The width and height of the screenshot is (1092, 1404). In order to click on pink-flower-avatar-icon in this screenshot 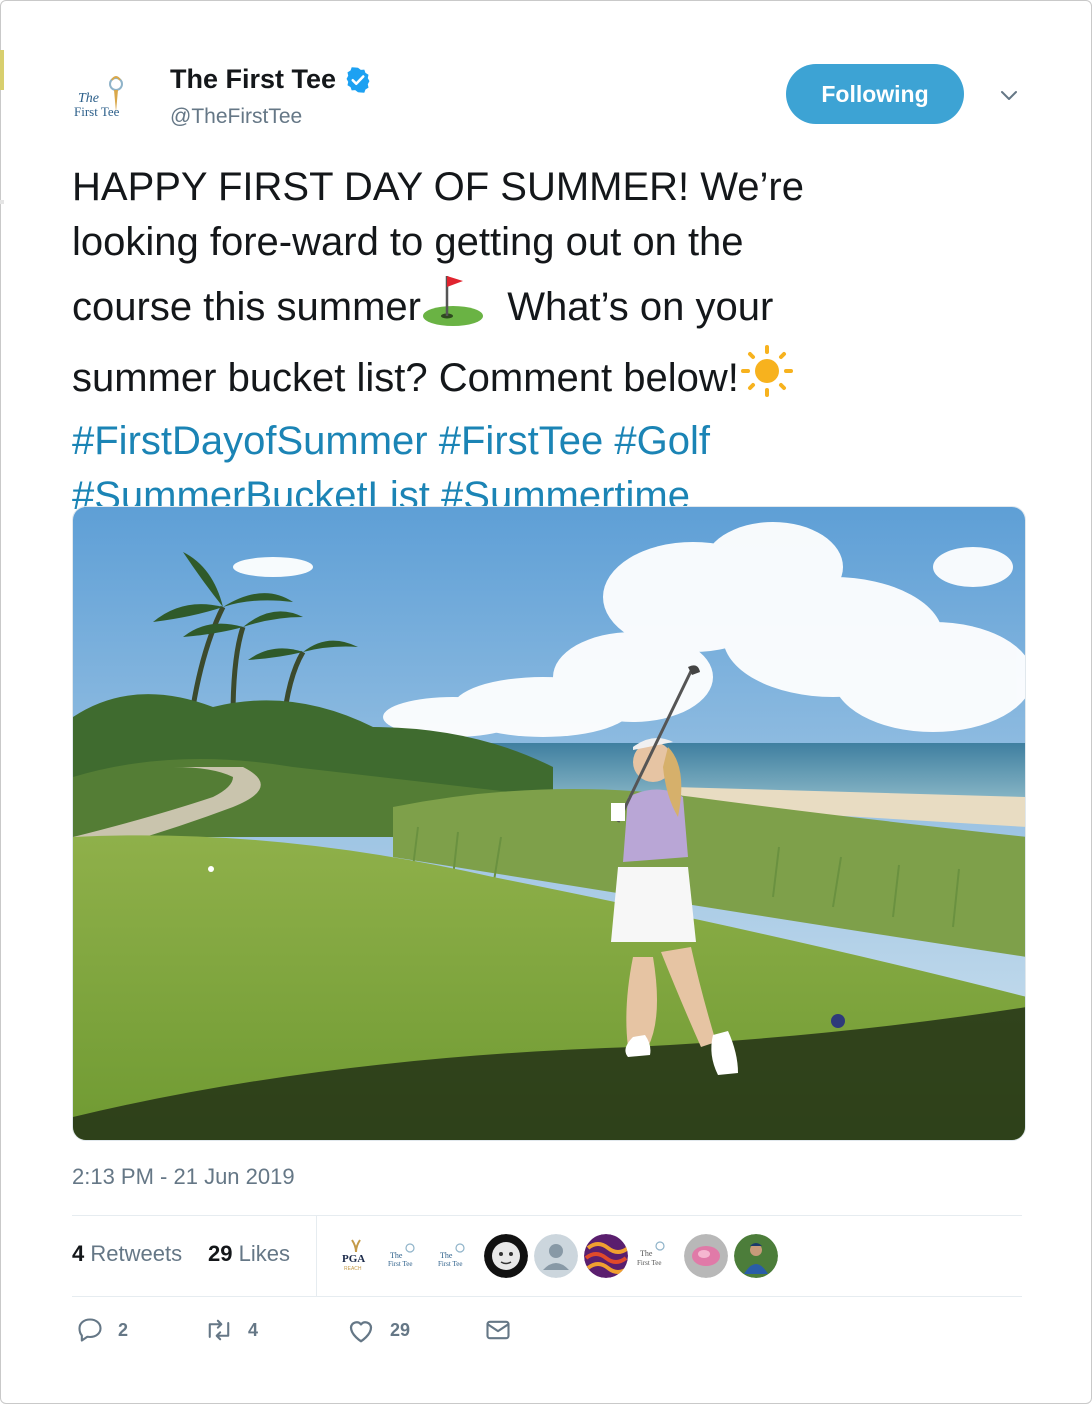, I will do `click(706, 1256)`.